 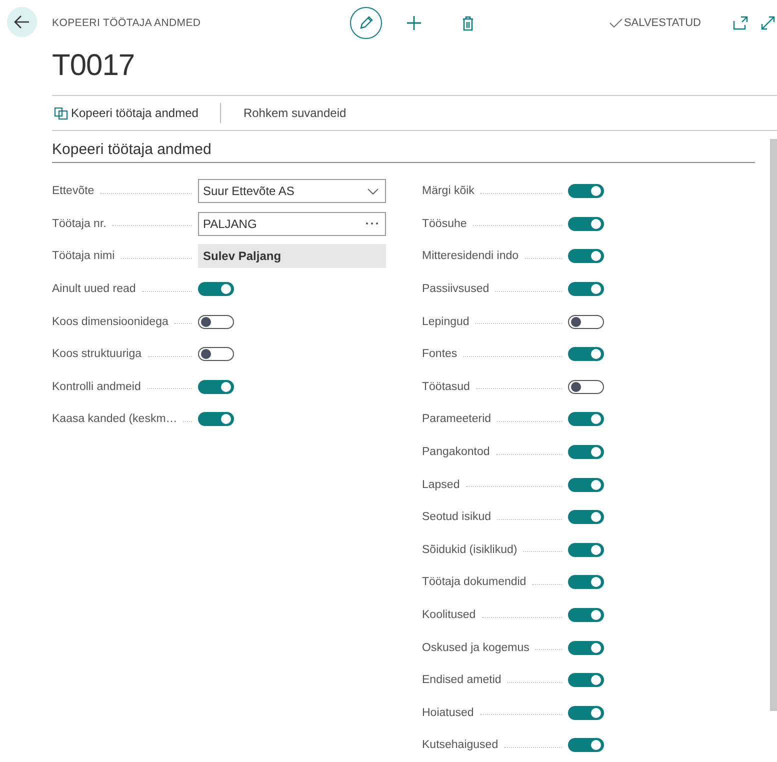 What do you see at coordinates (126, 113) in the screenshot?
I see `copy-action-button: Kopeeri töötaja andmed` at bounding box center [126, 113].